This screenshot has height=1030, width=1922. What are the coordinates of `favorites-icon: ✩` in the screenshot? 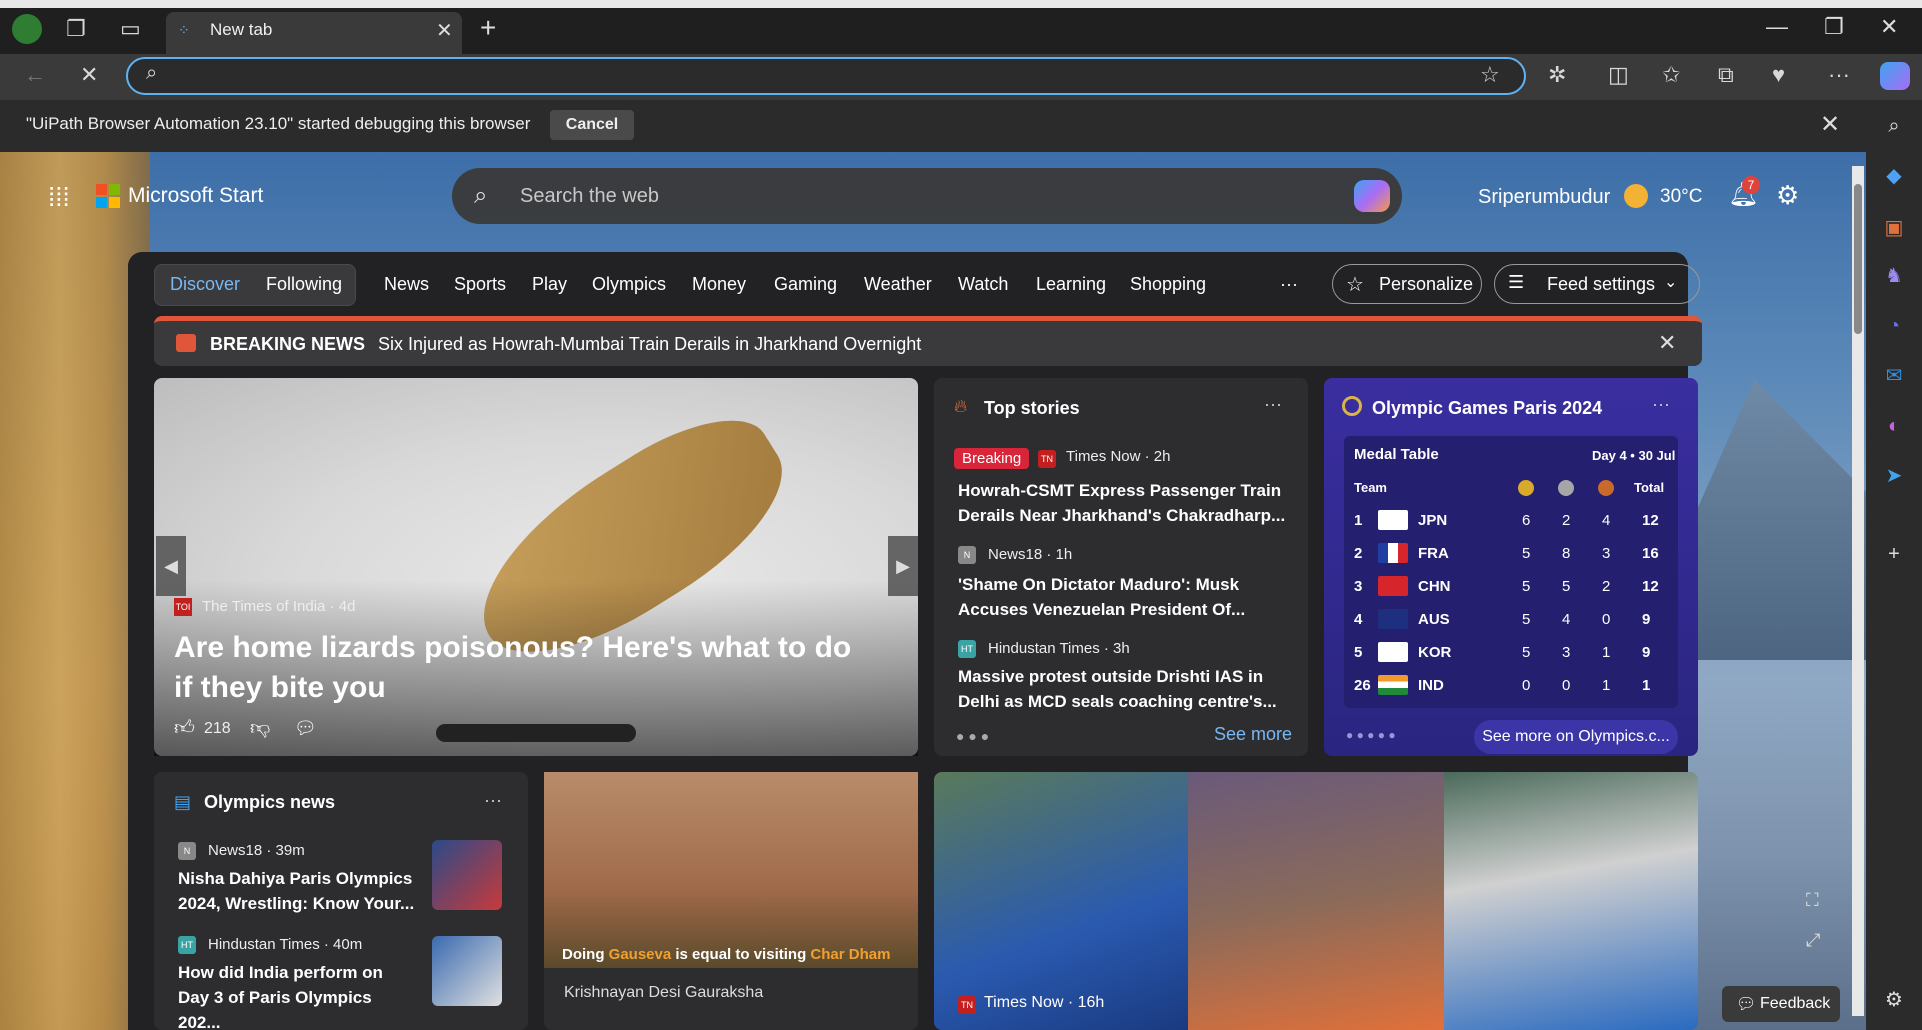 It's located at (1671, 75).